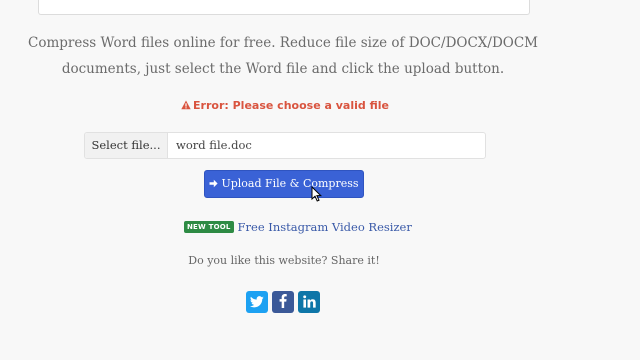  I want to click on error-message: Error: Please choose a valid file, so click(285, 106).